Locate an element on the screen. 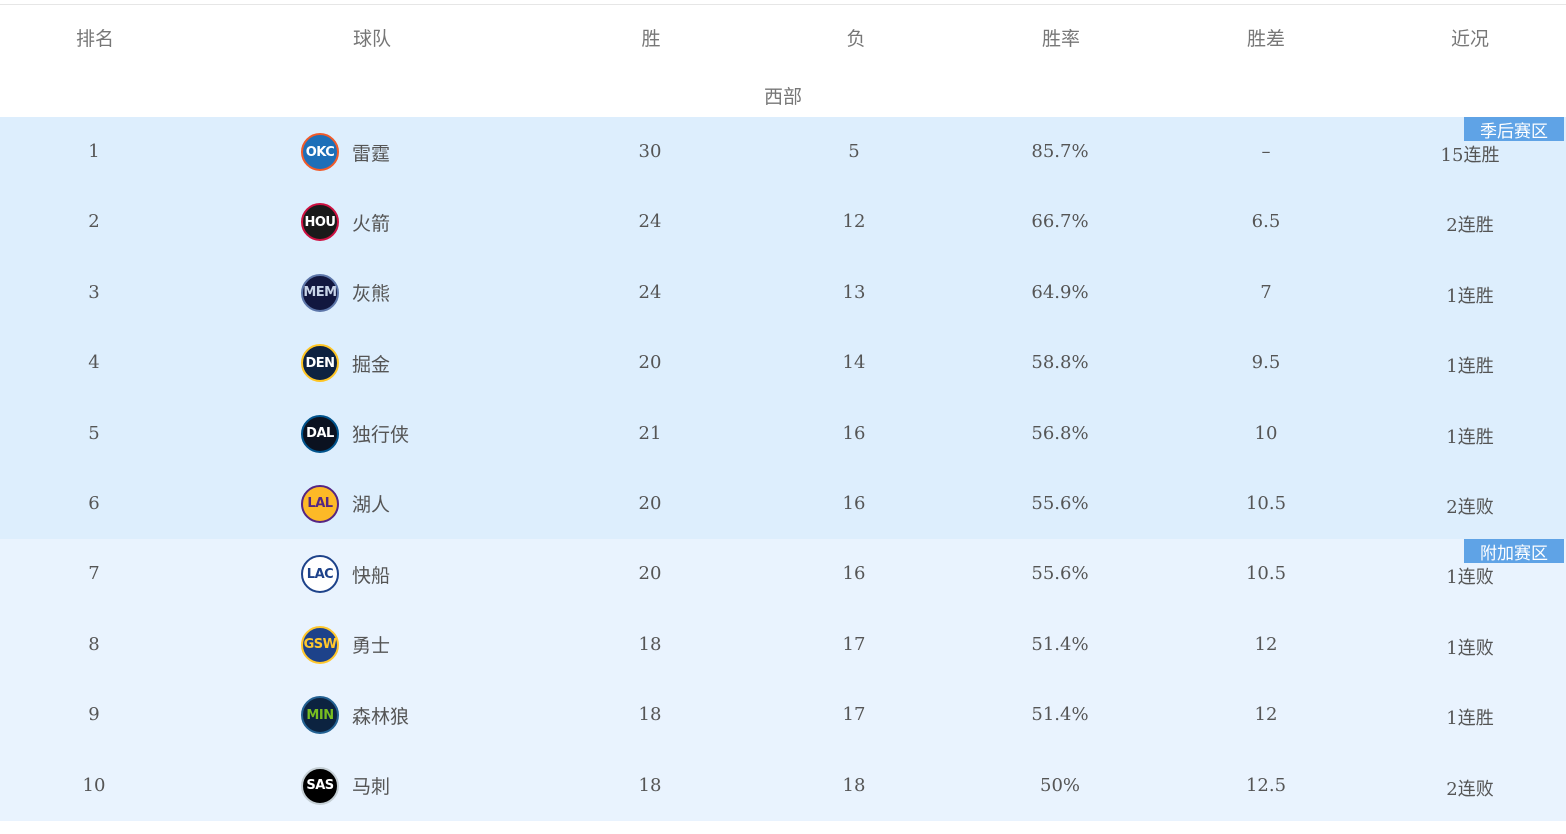  streak-cell: 2连胜 is located at coordinates (1470, 226).